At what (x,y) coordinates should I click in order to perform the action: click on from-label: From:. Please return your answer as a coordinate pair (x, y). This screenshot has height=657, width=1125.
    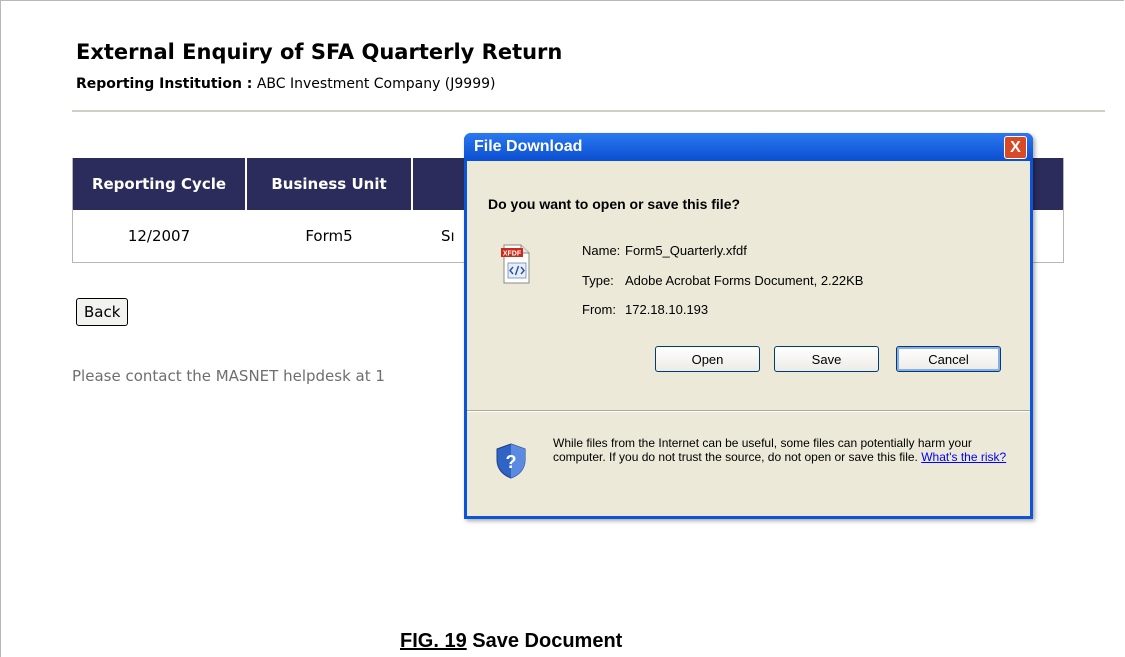
    Looking at the image, I should click on (599, 309).